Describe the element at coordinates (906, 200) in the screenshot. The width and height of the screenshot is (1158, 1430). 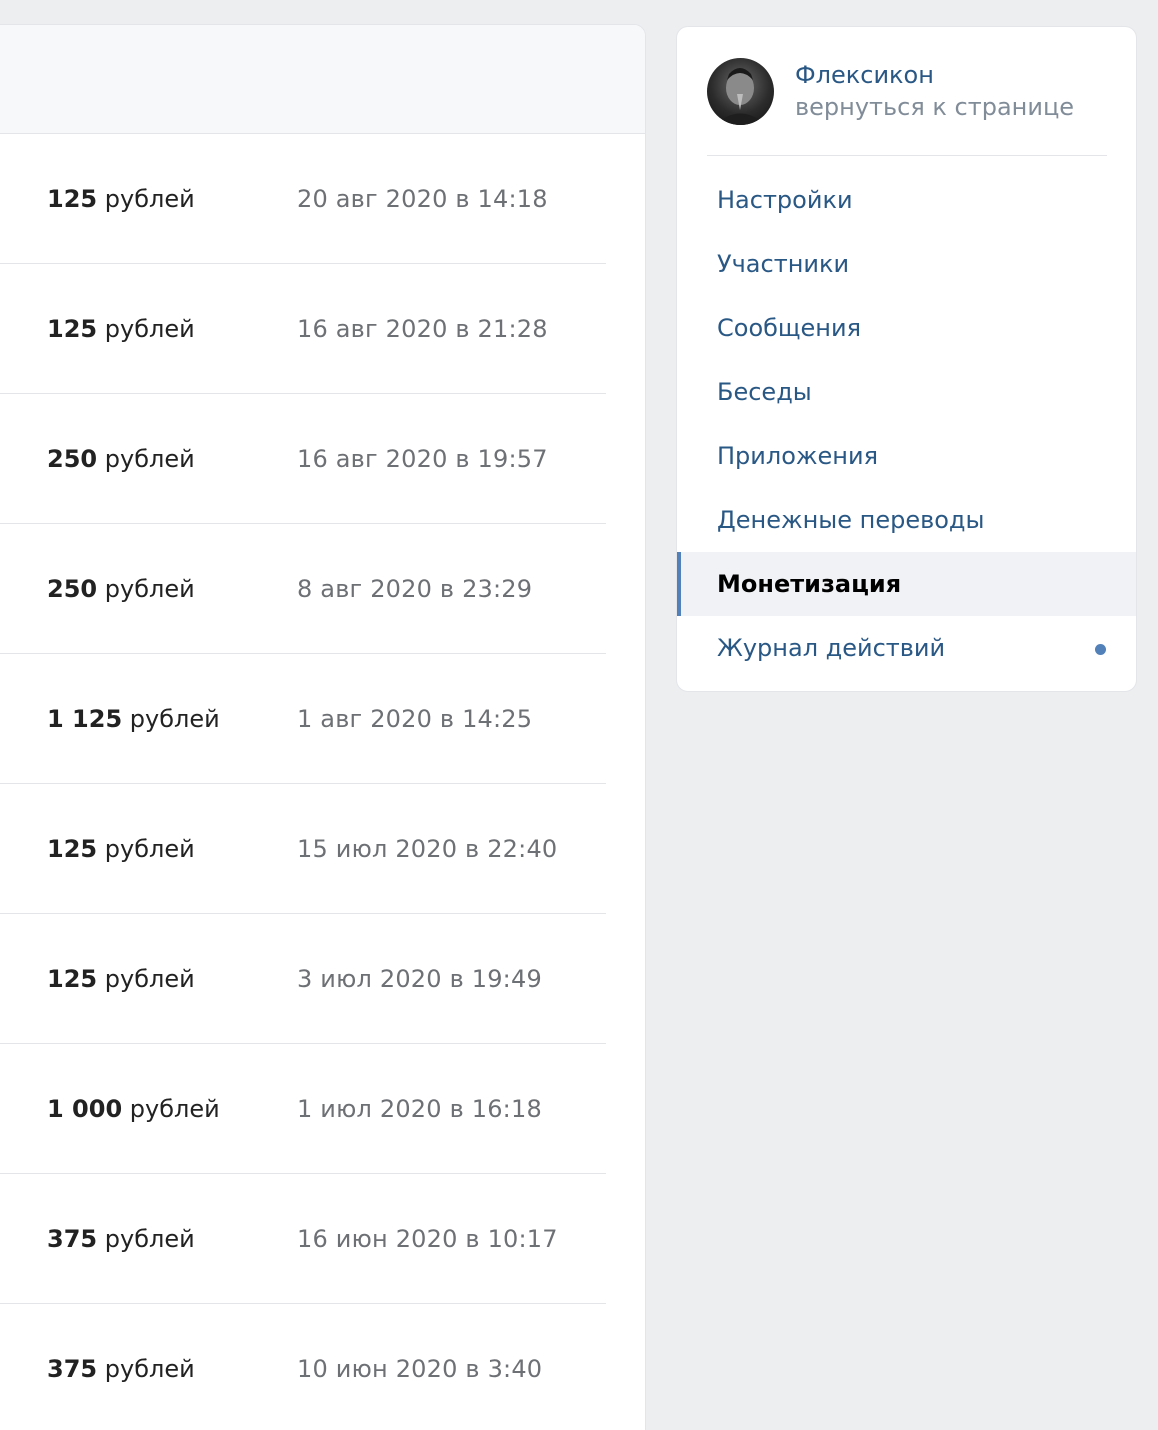
I see `menu-item-settings: Настройки` at that location.